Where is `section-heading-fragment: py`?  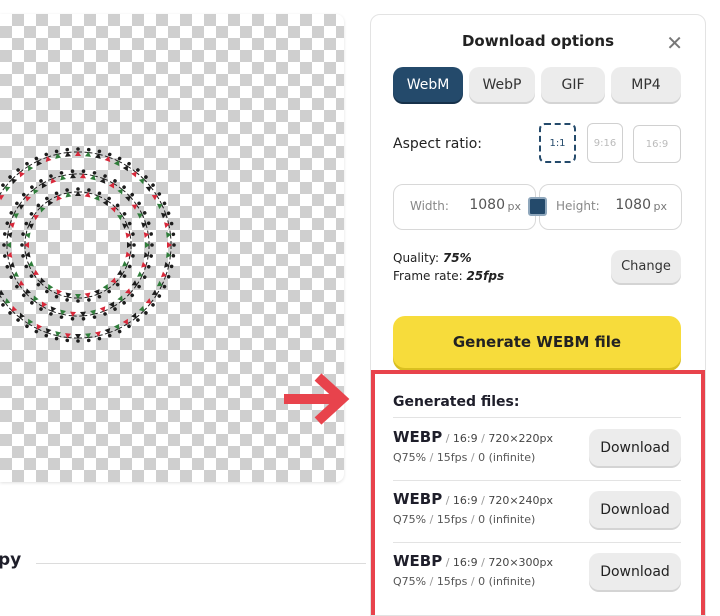
section-heading-fragment: py is located at coordinates (11, 560).